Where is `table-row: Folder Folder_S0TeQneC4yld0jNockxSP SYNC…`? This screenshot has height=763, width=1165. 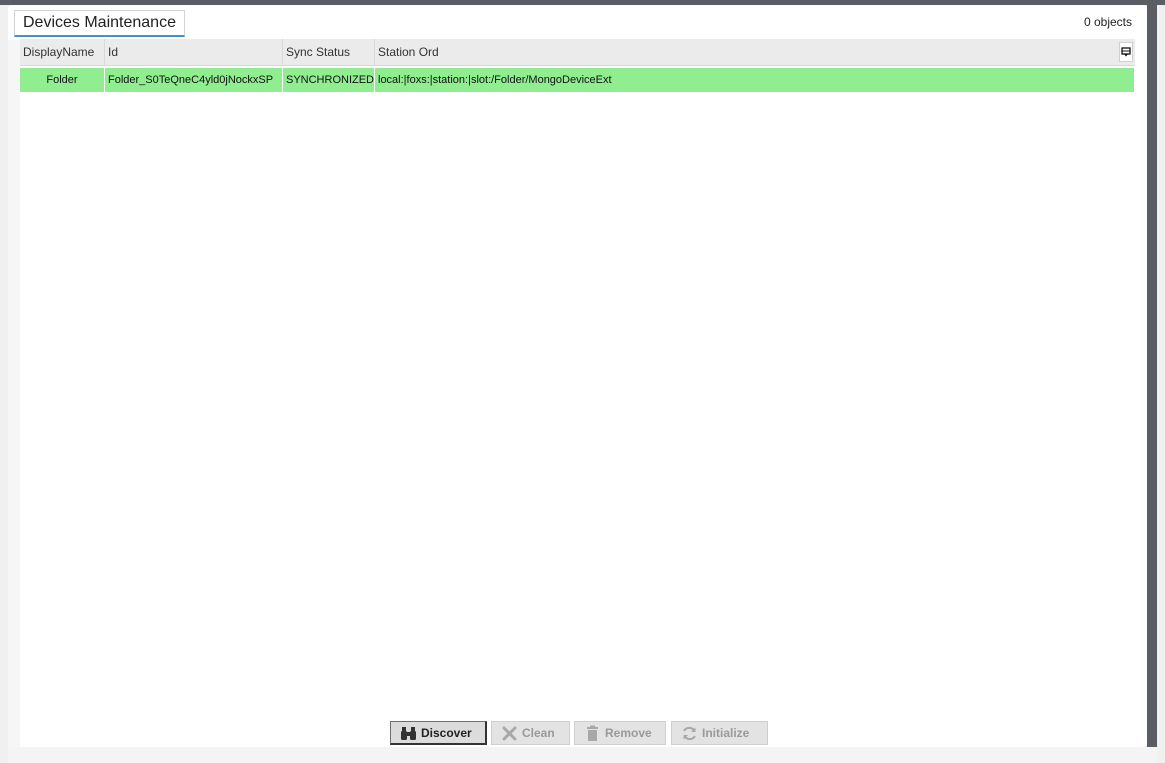 table-row: Folder Folder_S0TeQneC4yld0jNockxSP SYNC… is located at coordinates (577, 80).